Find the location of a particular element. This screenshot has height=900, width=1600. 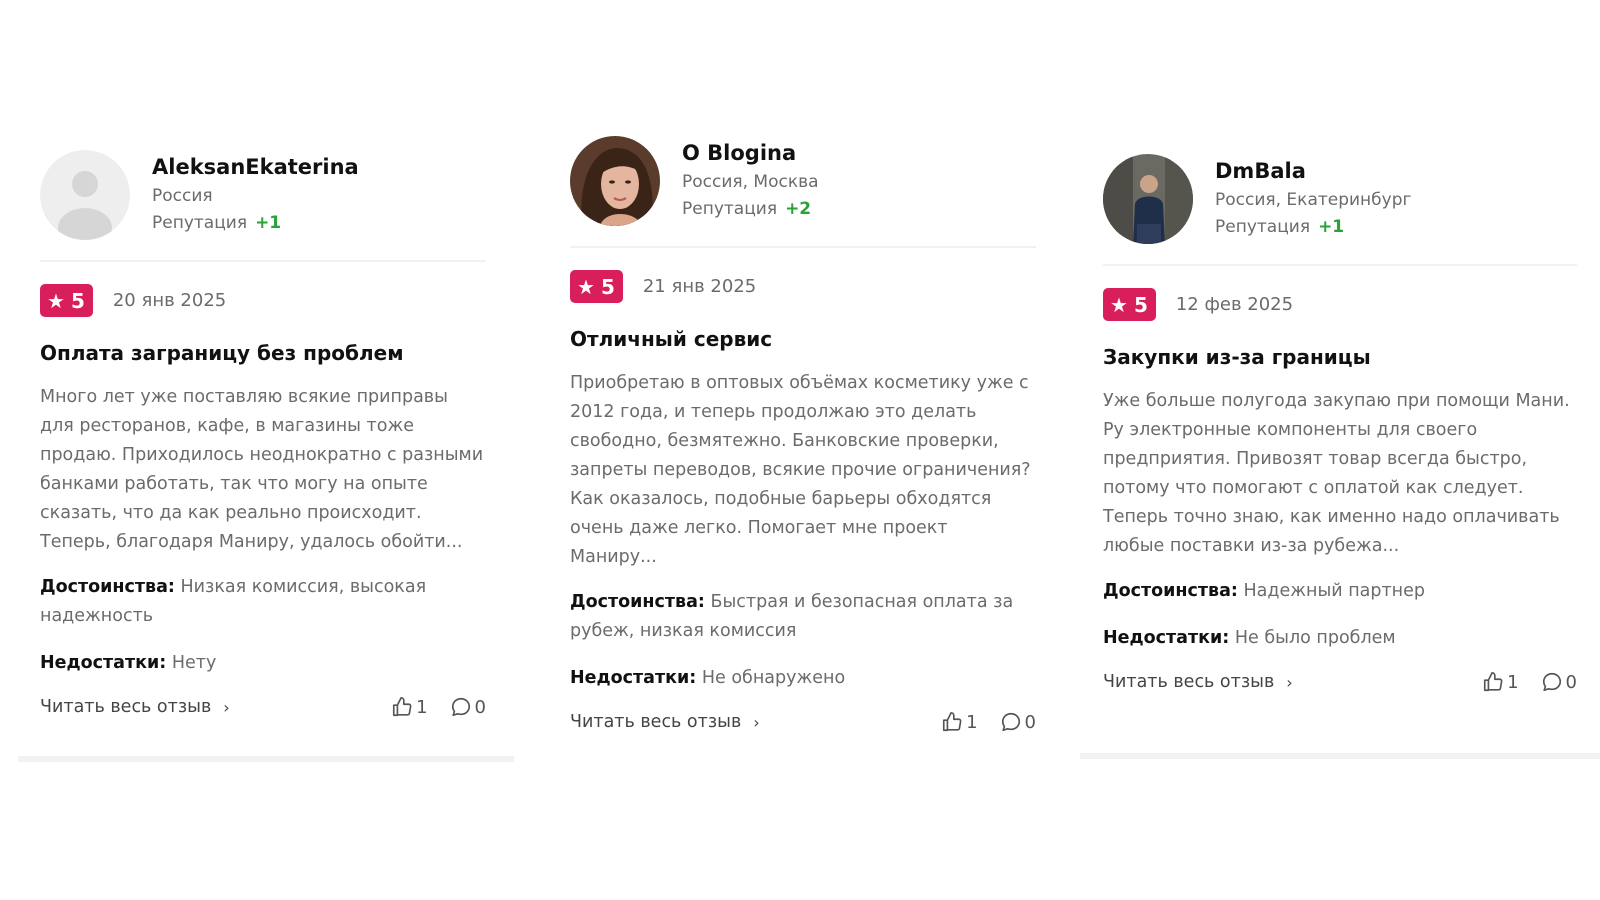

user-info: O Blogina Россия, Москва Репутация +2 is located at coordinates (750, 181).